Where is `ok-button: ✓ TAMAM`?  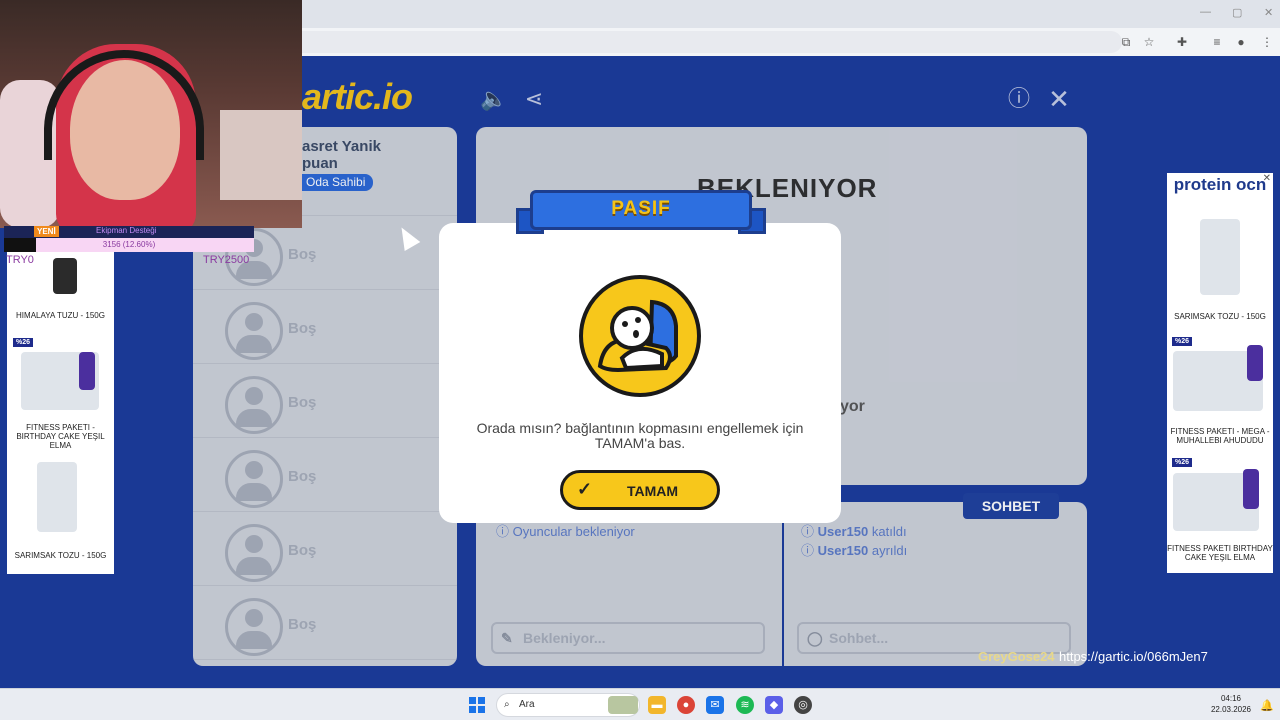
ok-button: ✓ TAMAM is located at coordinates (640, 490).